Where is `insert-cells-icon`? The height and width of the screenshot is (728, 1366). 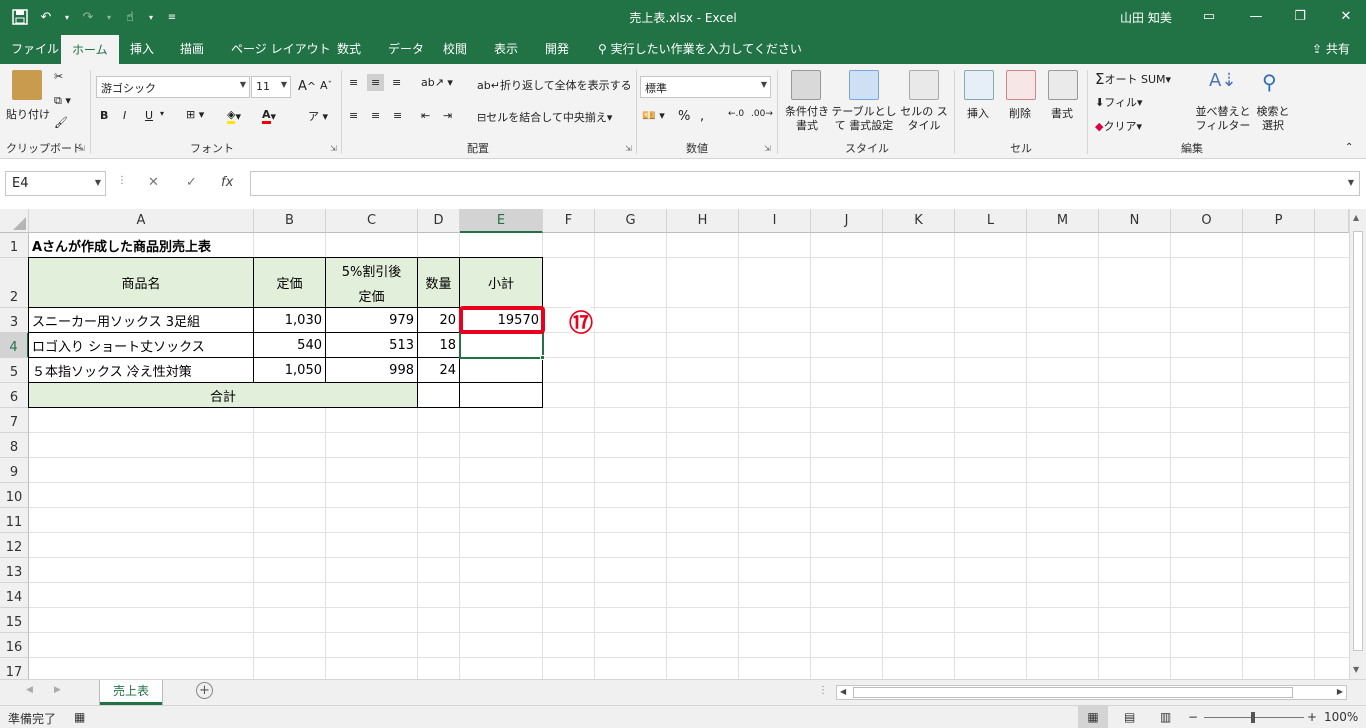 insert-cells-icon is located at coordinates (979, 85).